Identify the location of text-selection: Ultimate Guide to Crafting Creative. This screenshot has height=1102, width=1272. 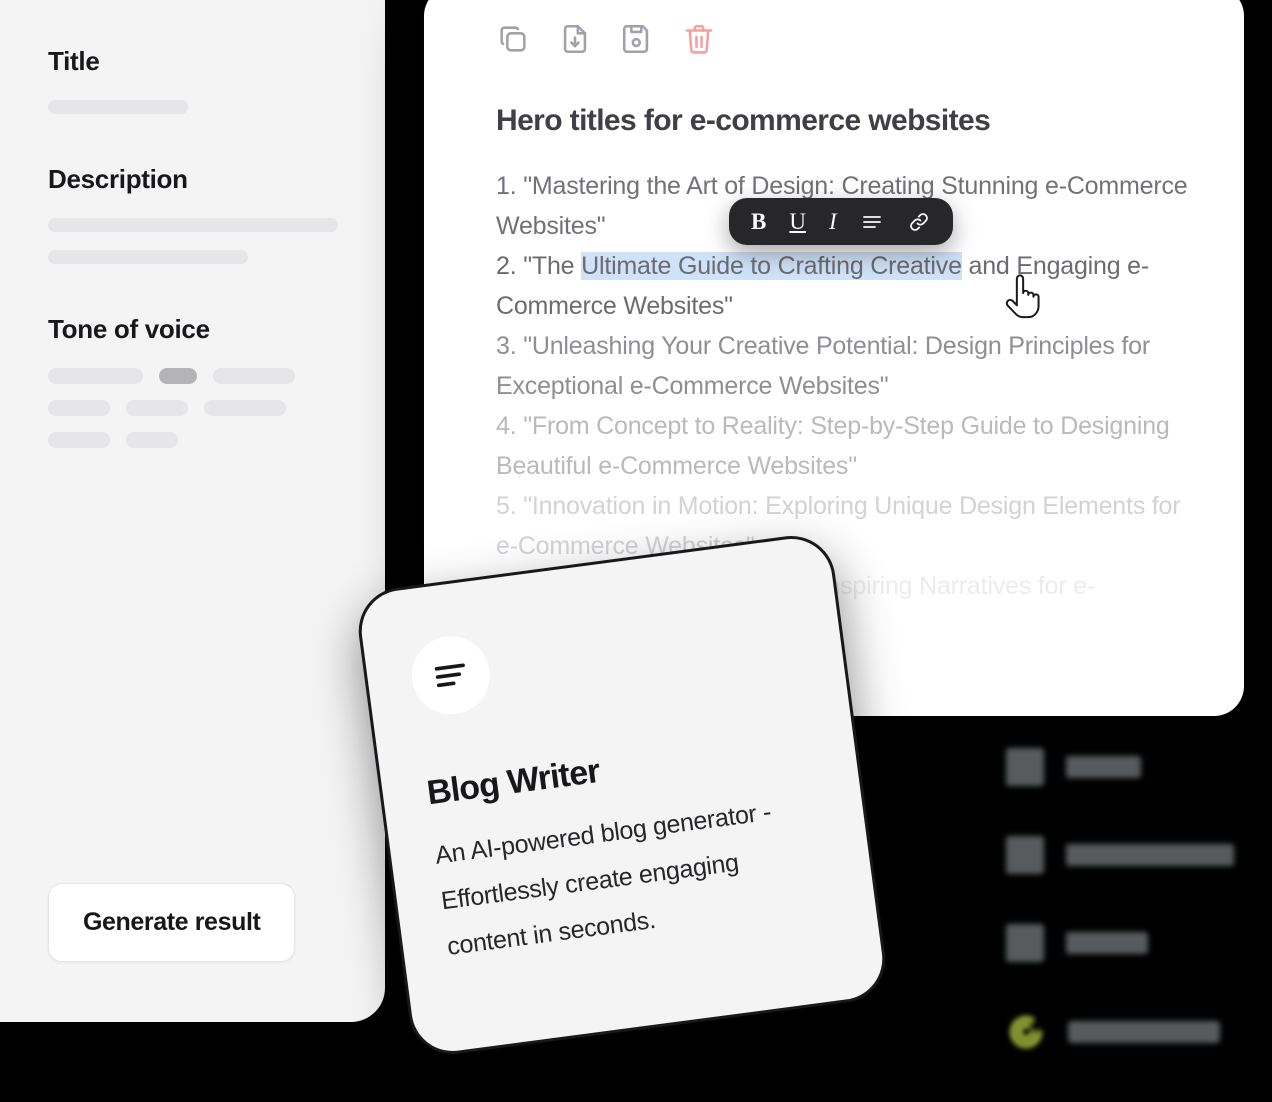
(771, 266).